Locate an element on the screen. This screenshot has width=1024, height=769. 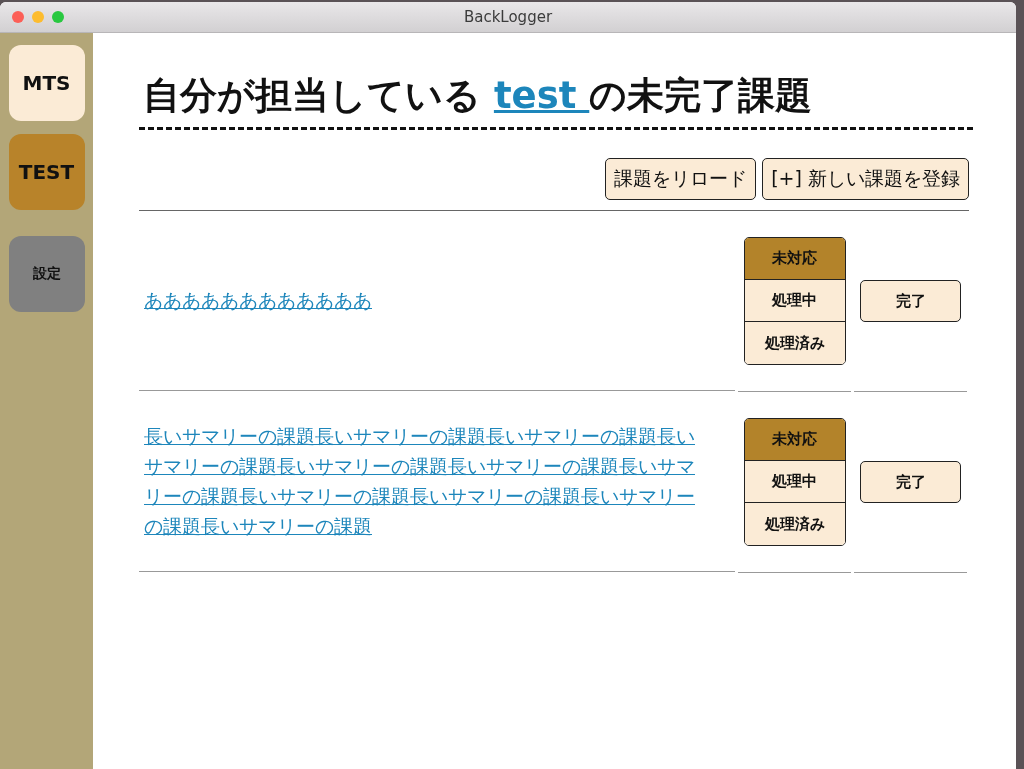
toolbar-button: [+] 新しい課題を登録 is located at coordinates (865, 179).